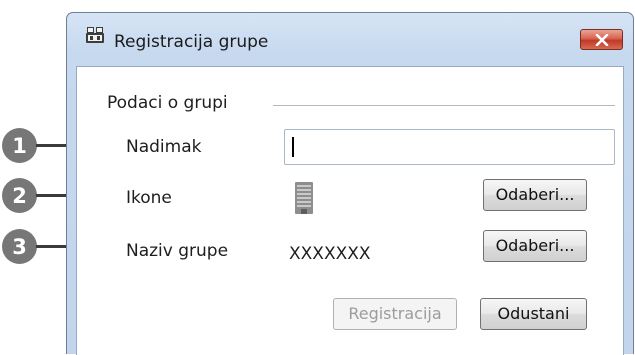 The image size is (635, 355). I want to click on group-divider, so click(444, 105).